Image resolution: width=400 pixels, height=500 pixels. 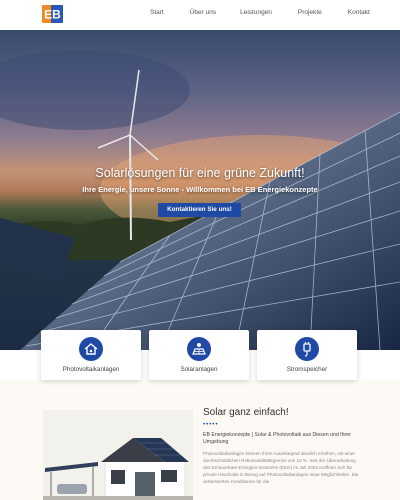 I want to click on plug-icon, so click(x=307, y=349).